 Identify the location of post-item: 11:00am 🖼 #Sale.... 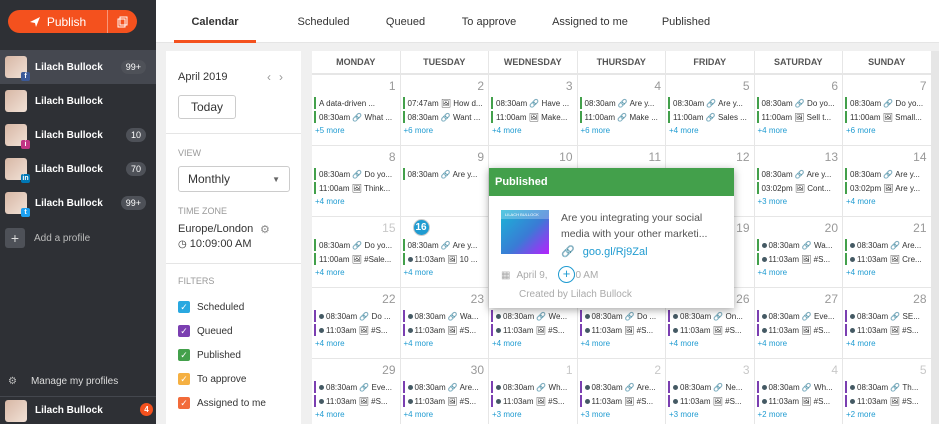
(352, 259).